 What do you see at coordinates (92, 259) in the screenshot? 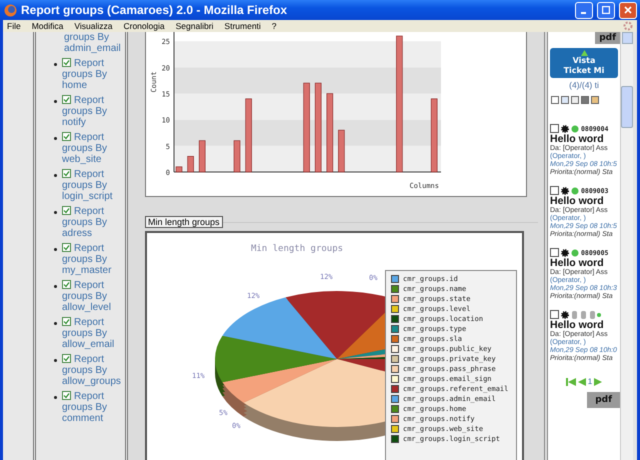
I see `sidebar-link: Report groups By my_master` at bounding box center [92, 259].